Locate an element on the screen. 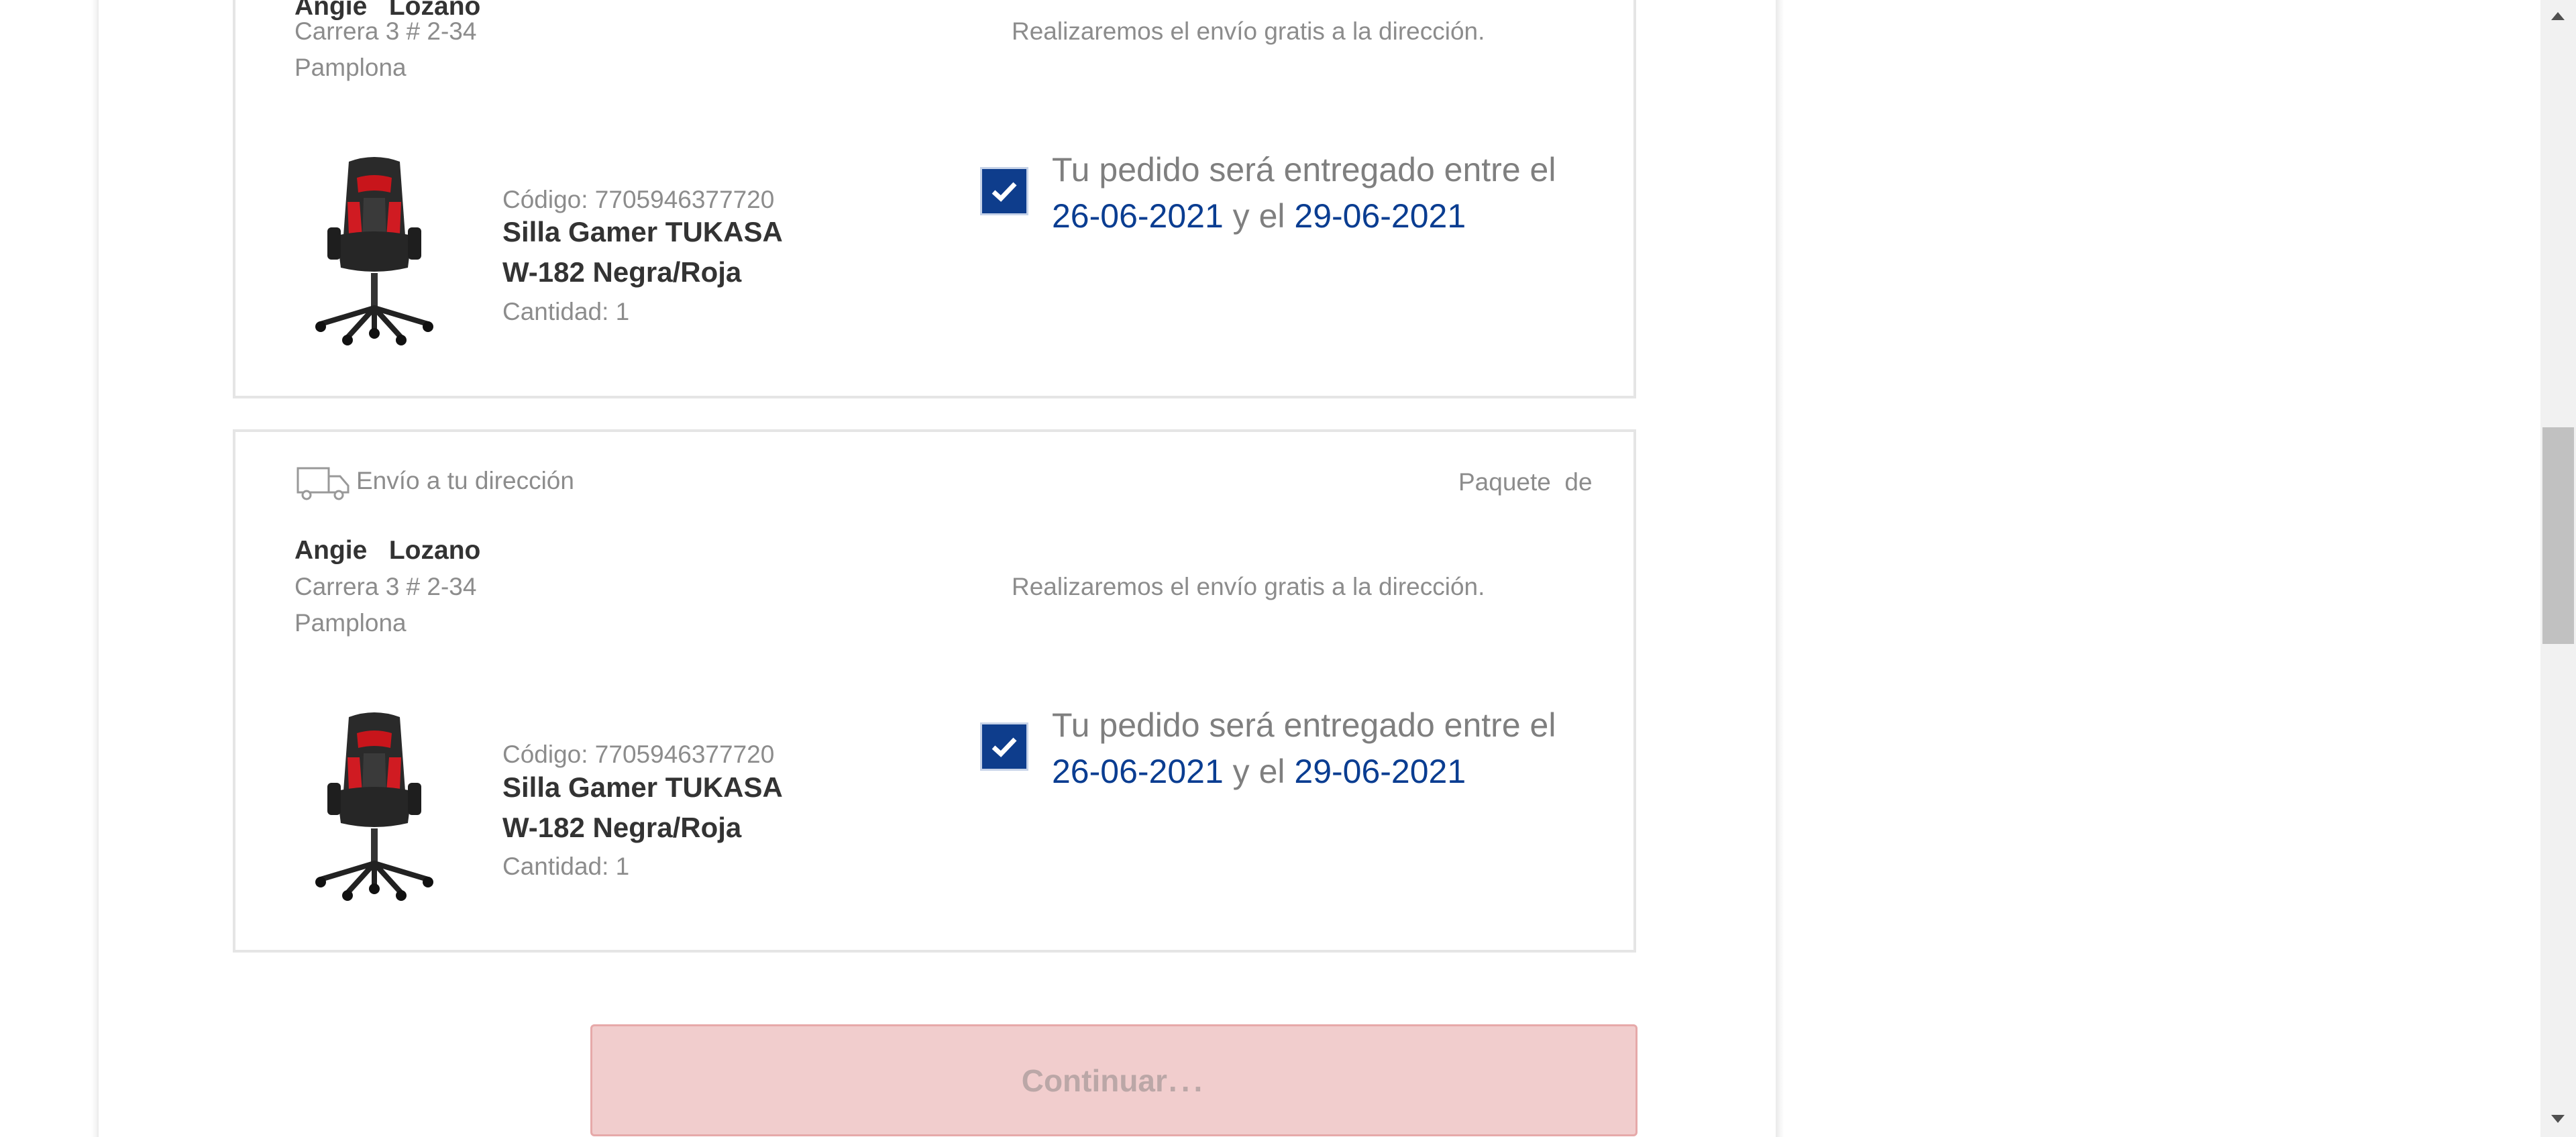 This screenshot has height=1137, width=2576. package-label: Paquete de is located at coordinates (1525, 482).